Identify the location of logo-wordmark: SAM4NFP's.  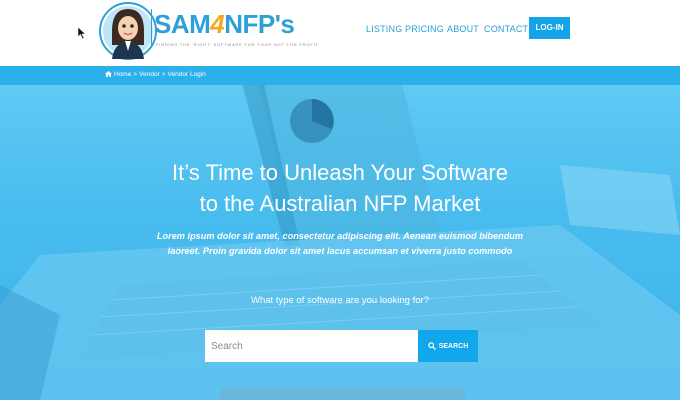
(224, 24).